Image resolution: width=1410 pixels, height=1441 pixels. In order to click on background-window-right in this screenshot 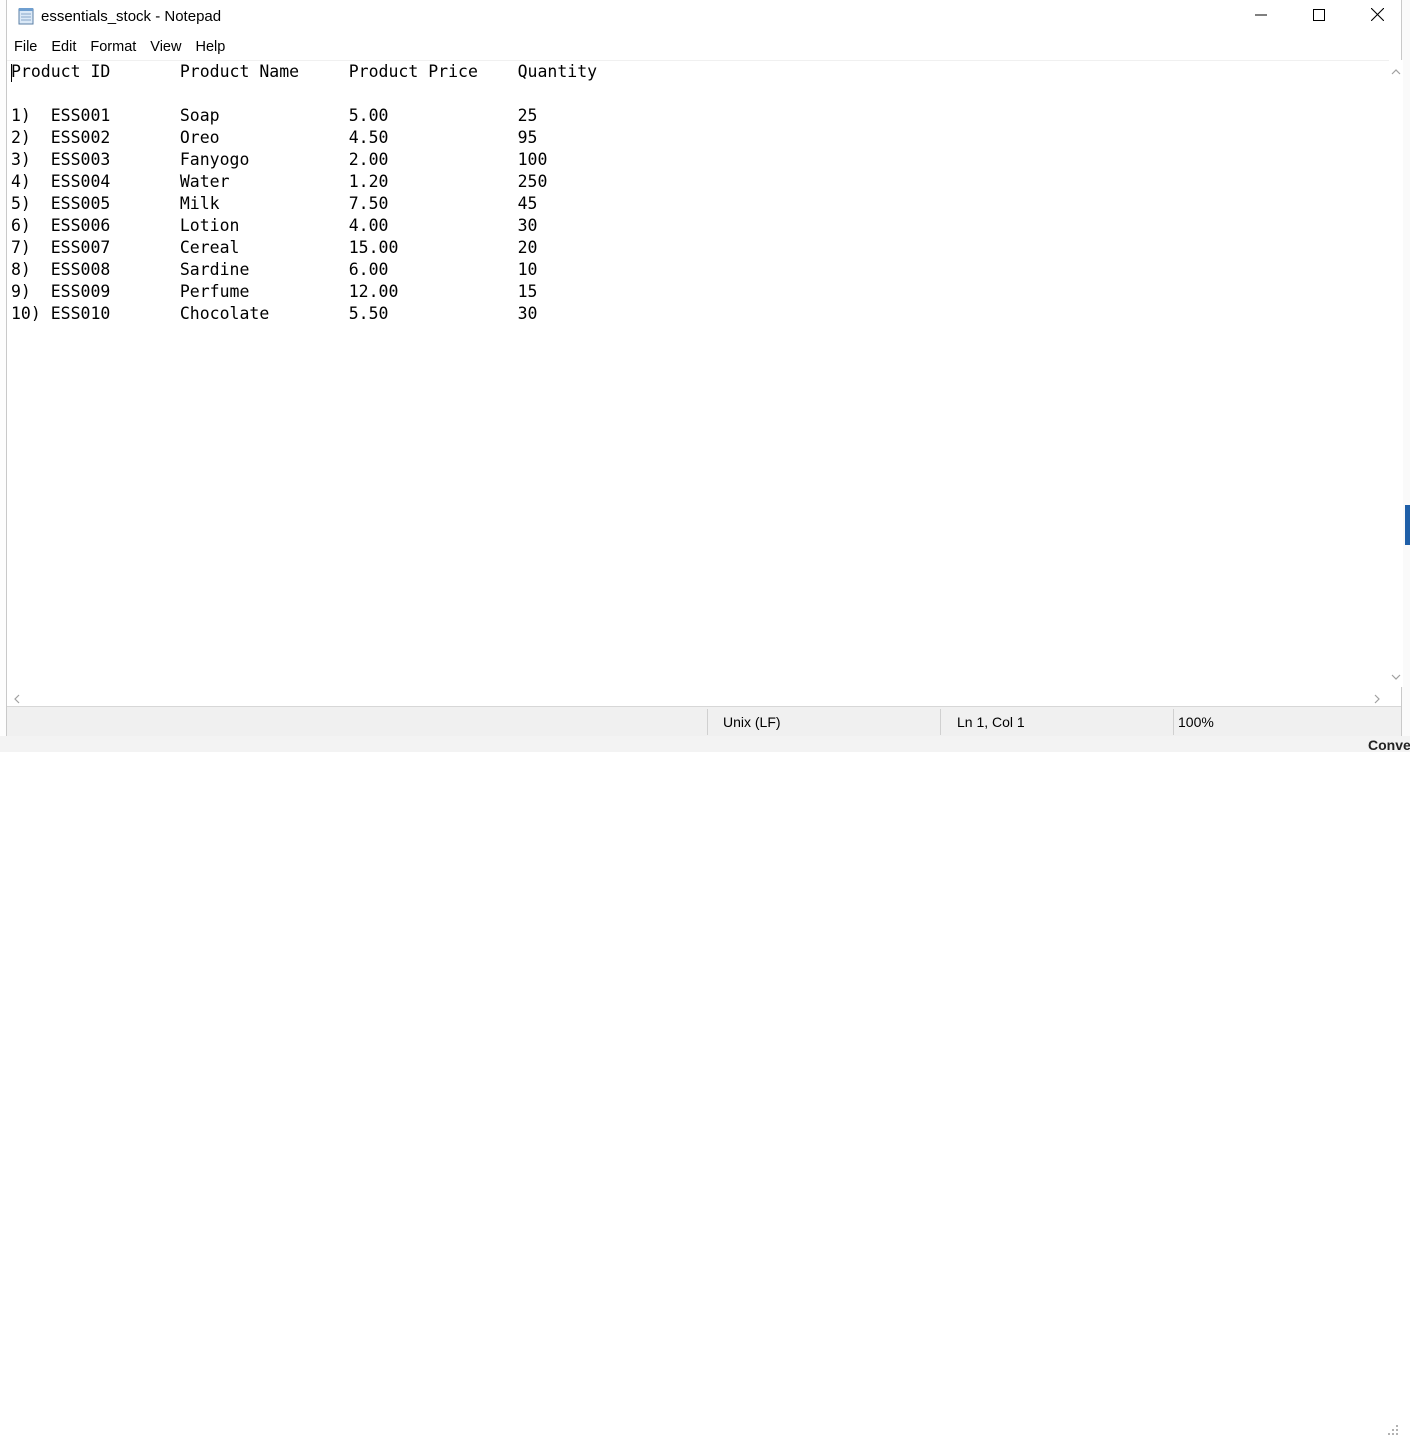, I will do `click(1406, 376)`.